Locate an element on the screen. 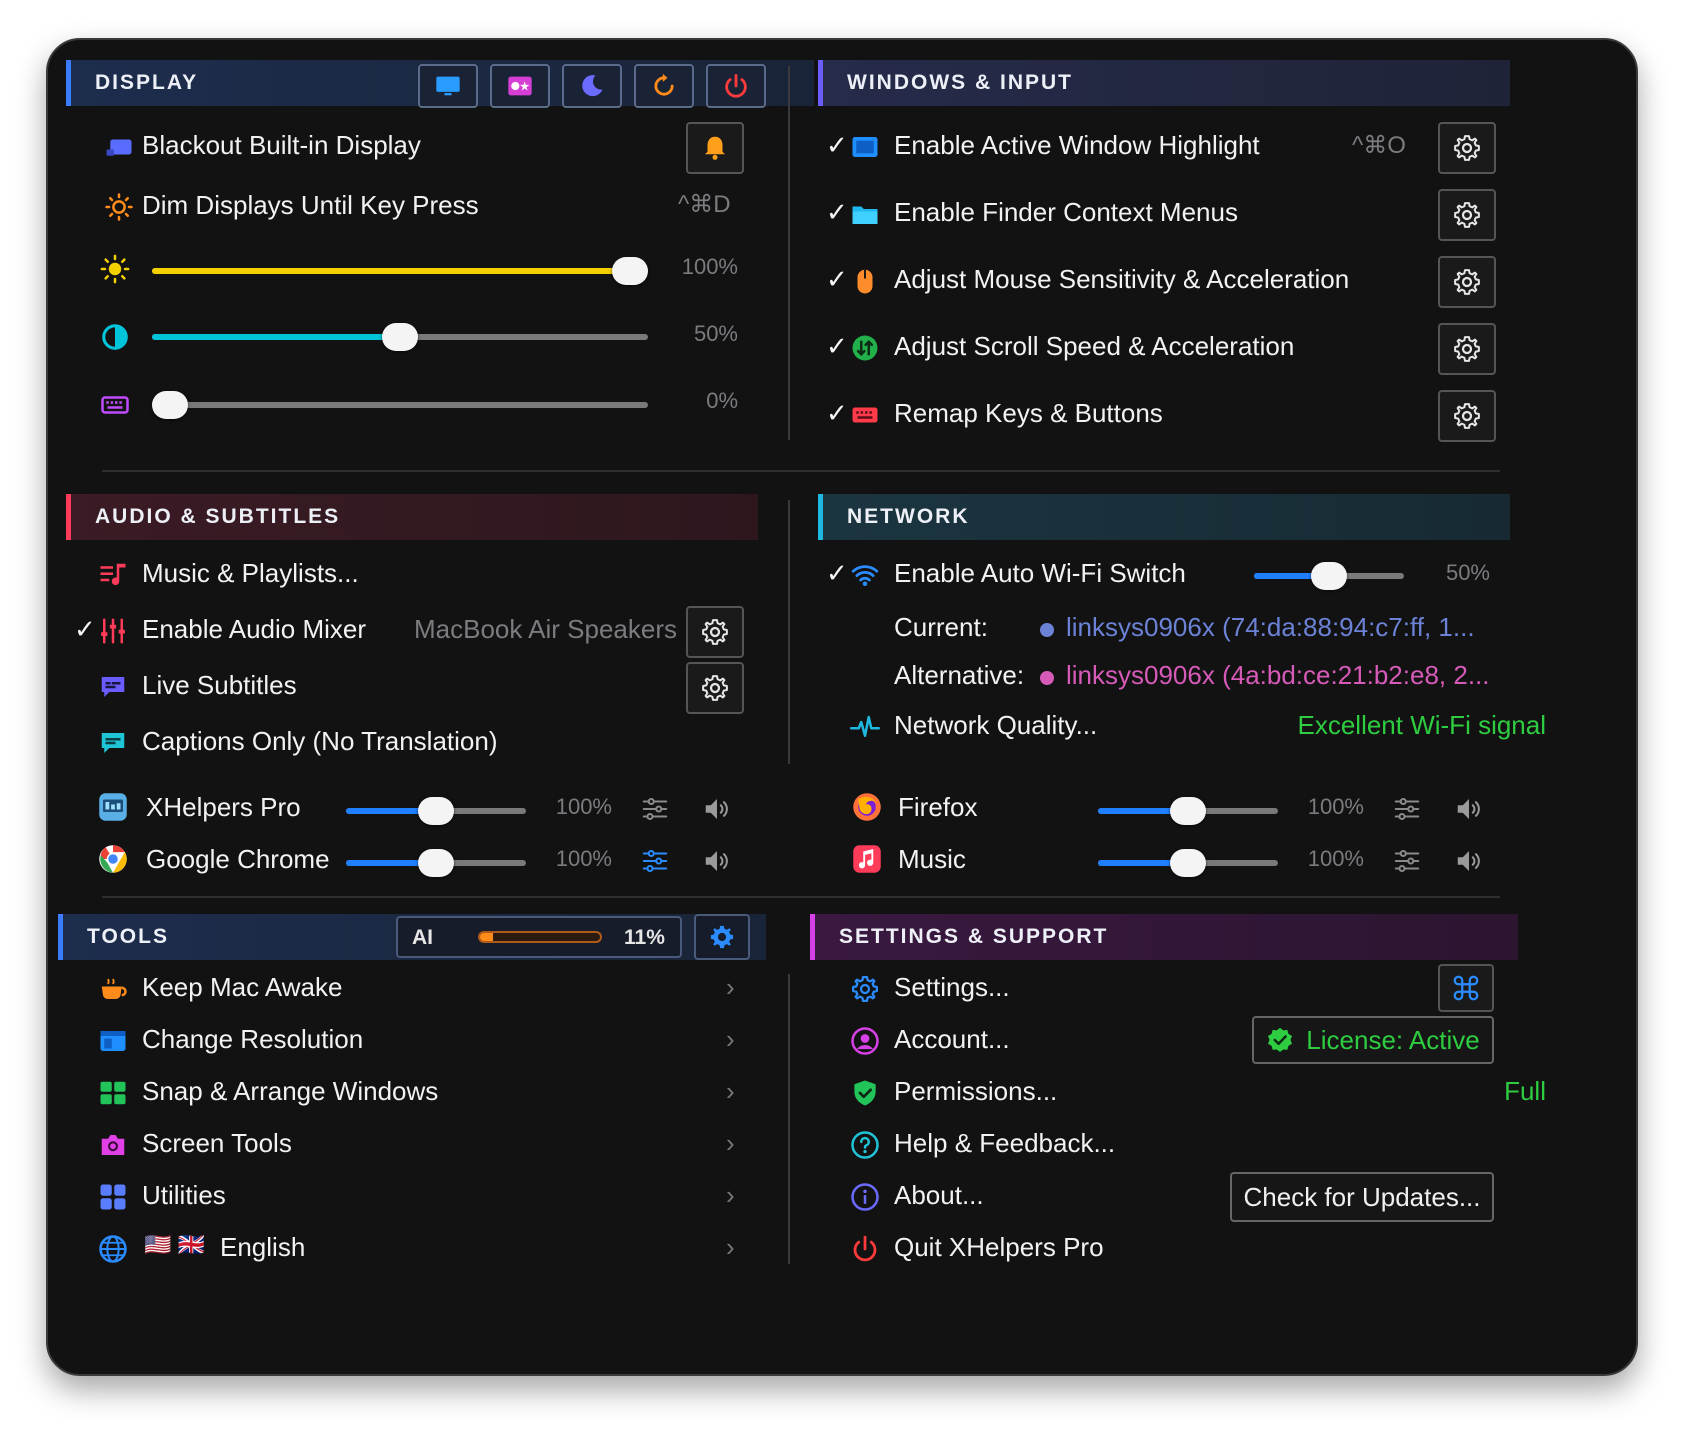  captions-only-label: Captions Only (No Translation) is located at coordinates (319, 741).